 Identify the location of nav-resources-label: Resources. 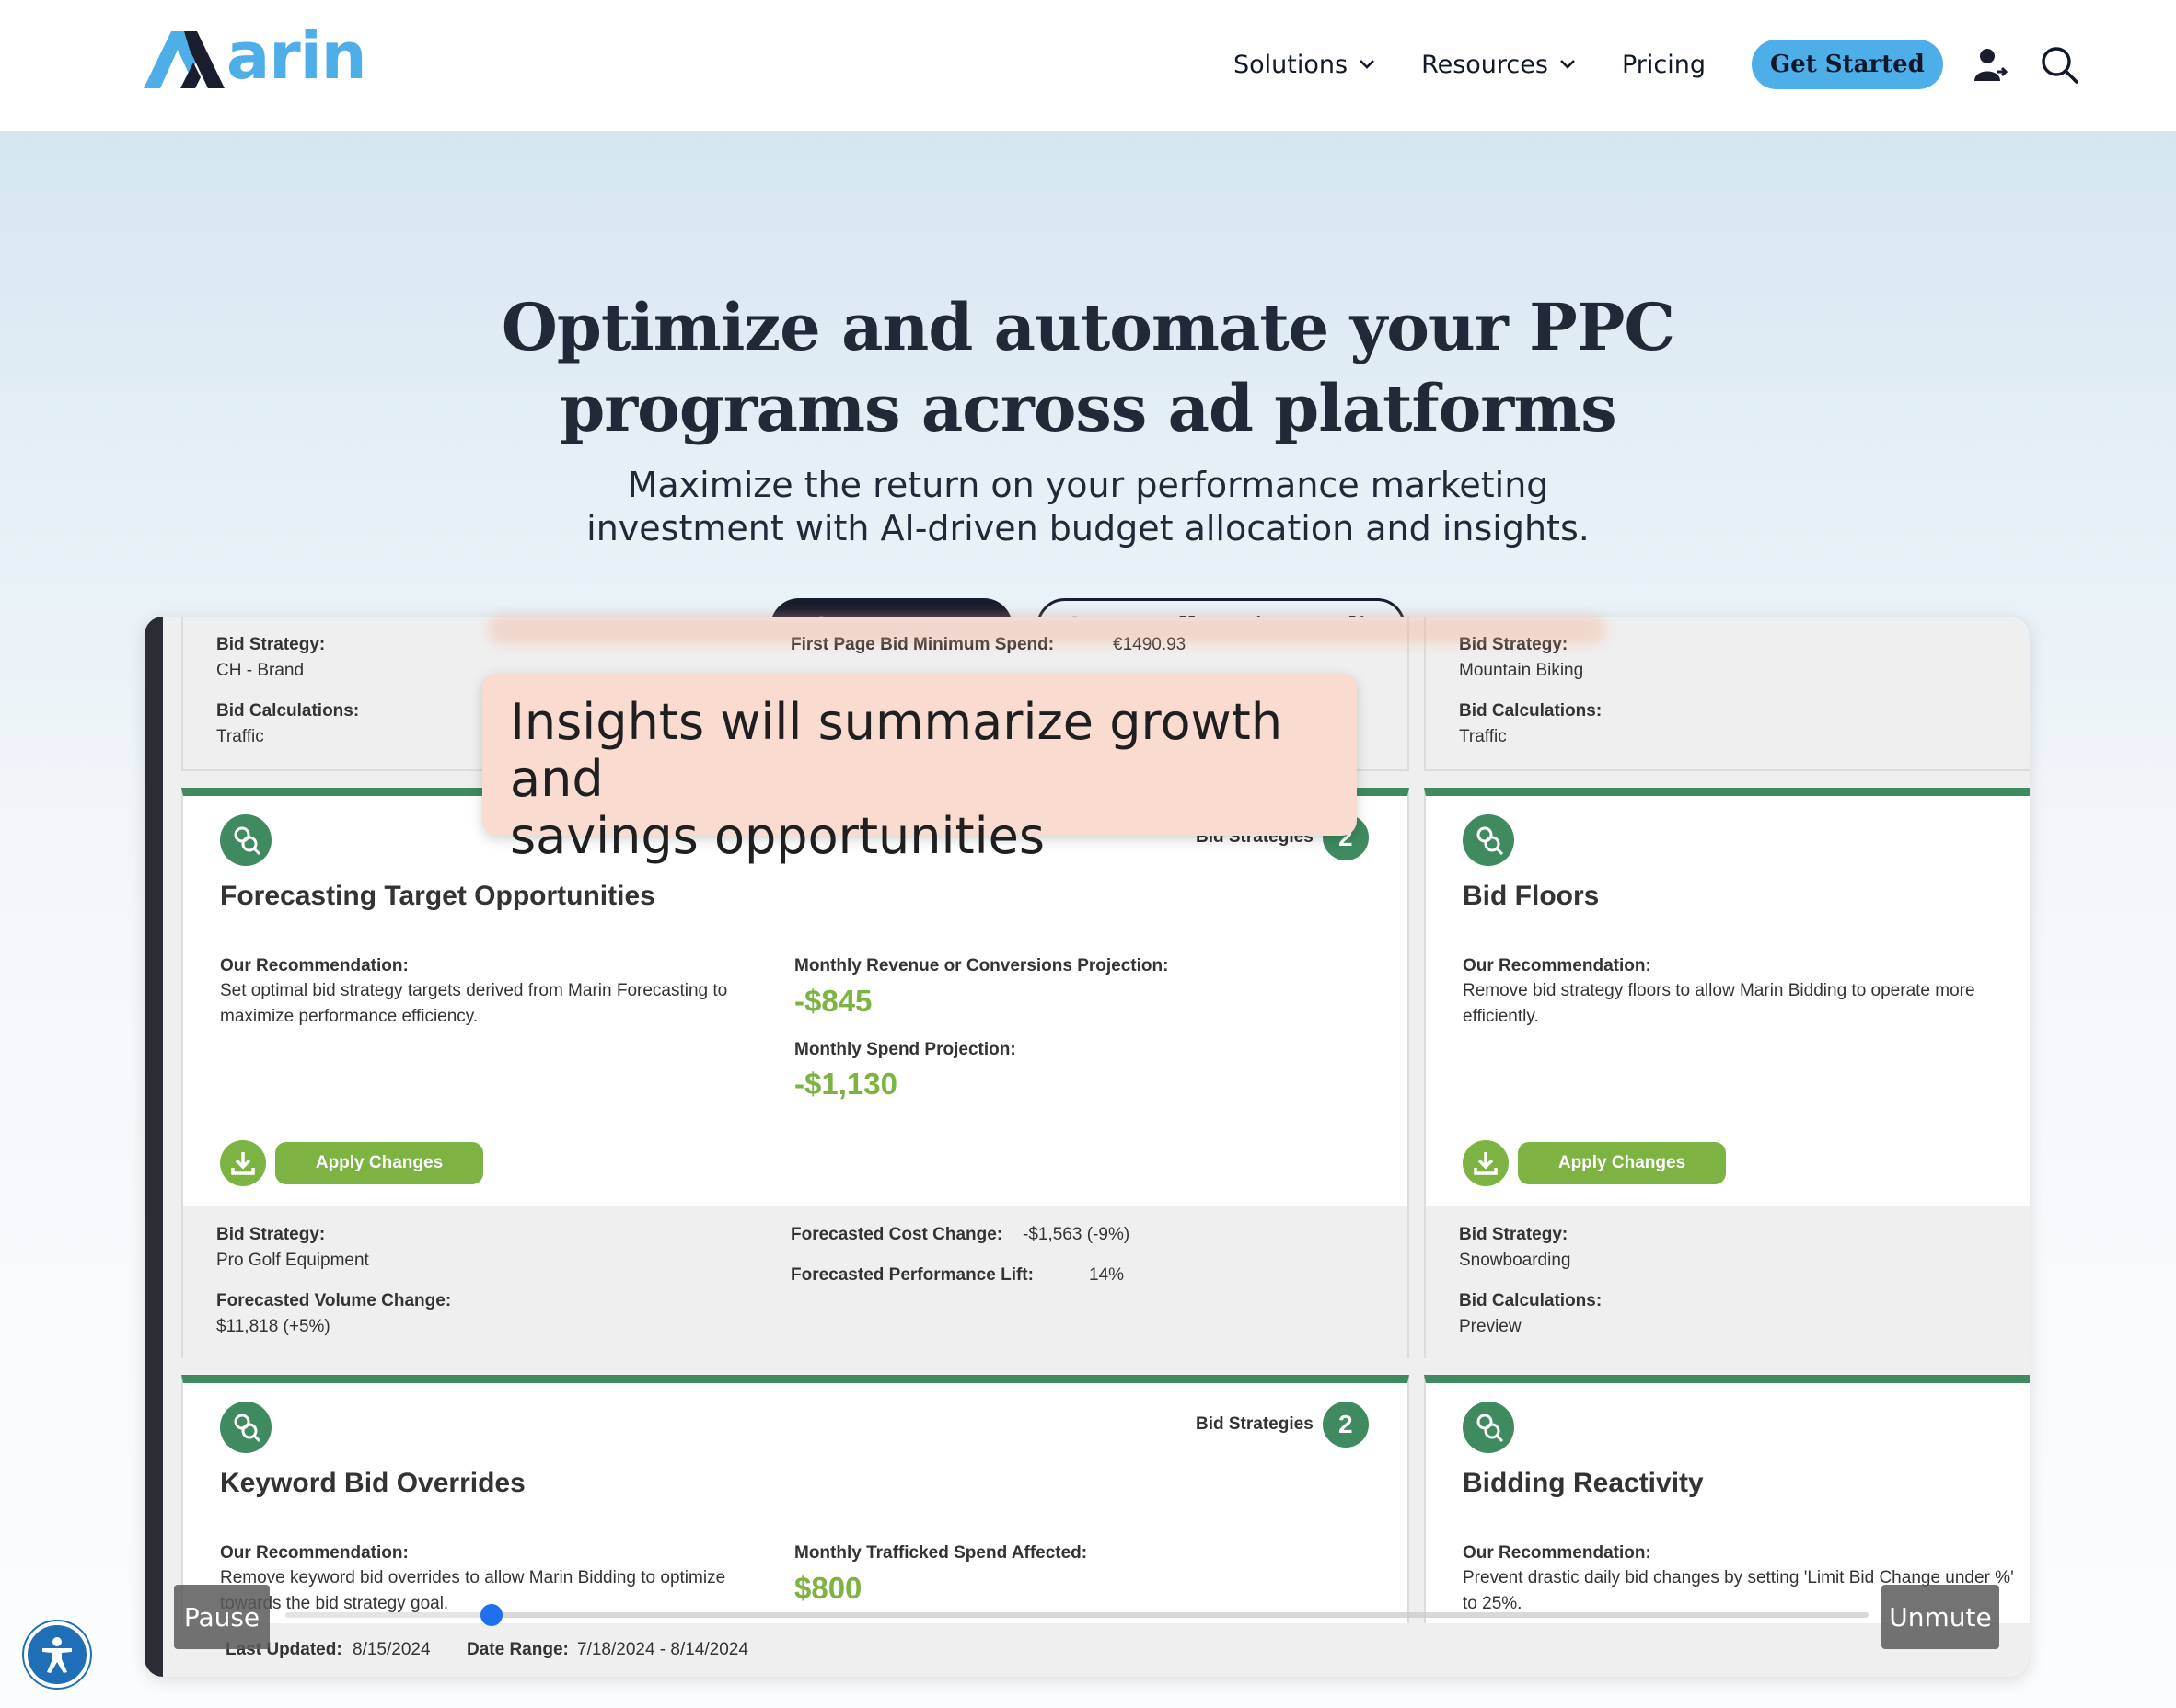
(1484, 64).